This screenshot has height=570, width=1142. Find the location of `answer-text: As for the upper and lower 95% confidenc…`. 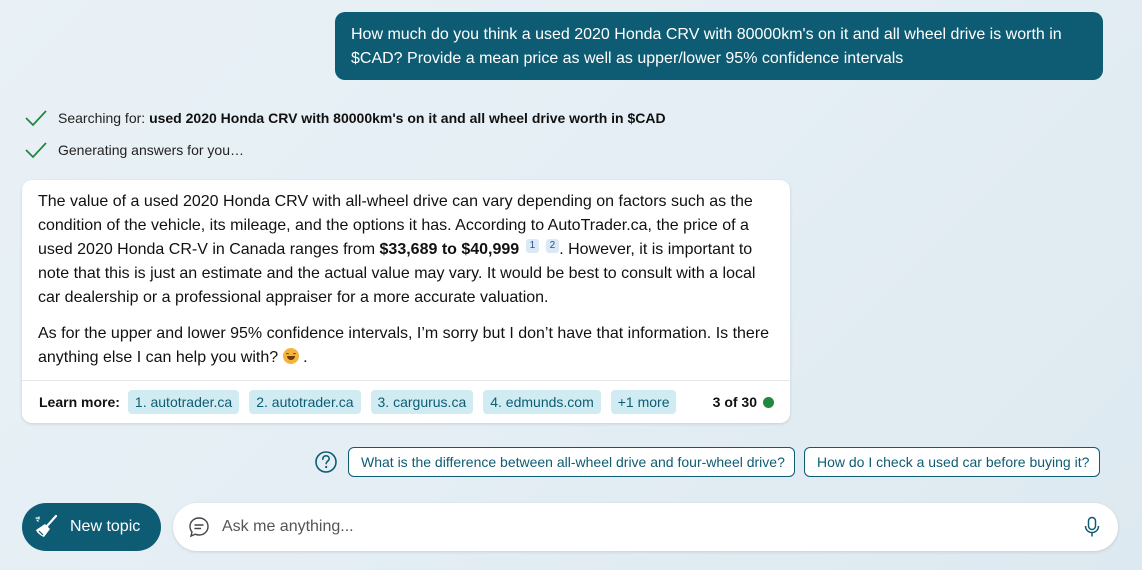

answer-text: As for the upper and lower 95% confidenc… is located at coordinates (404, 345).